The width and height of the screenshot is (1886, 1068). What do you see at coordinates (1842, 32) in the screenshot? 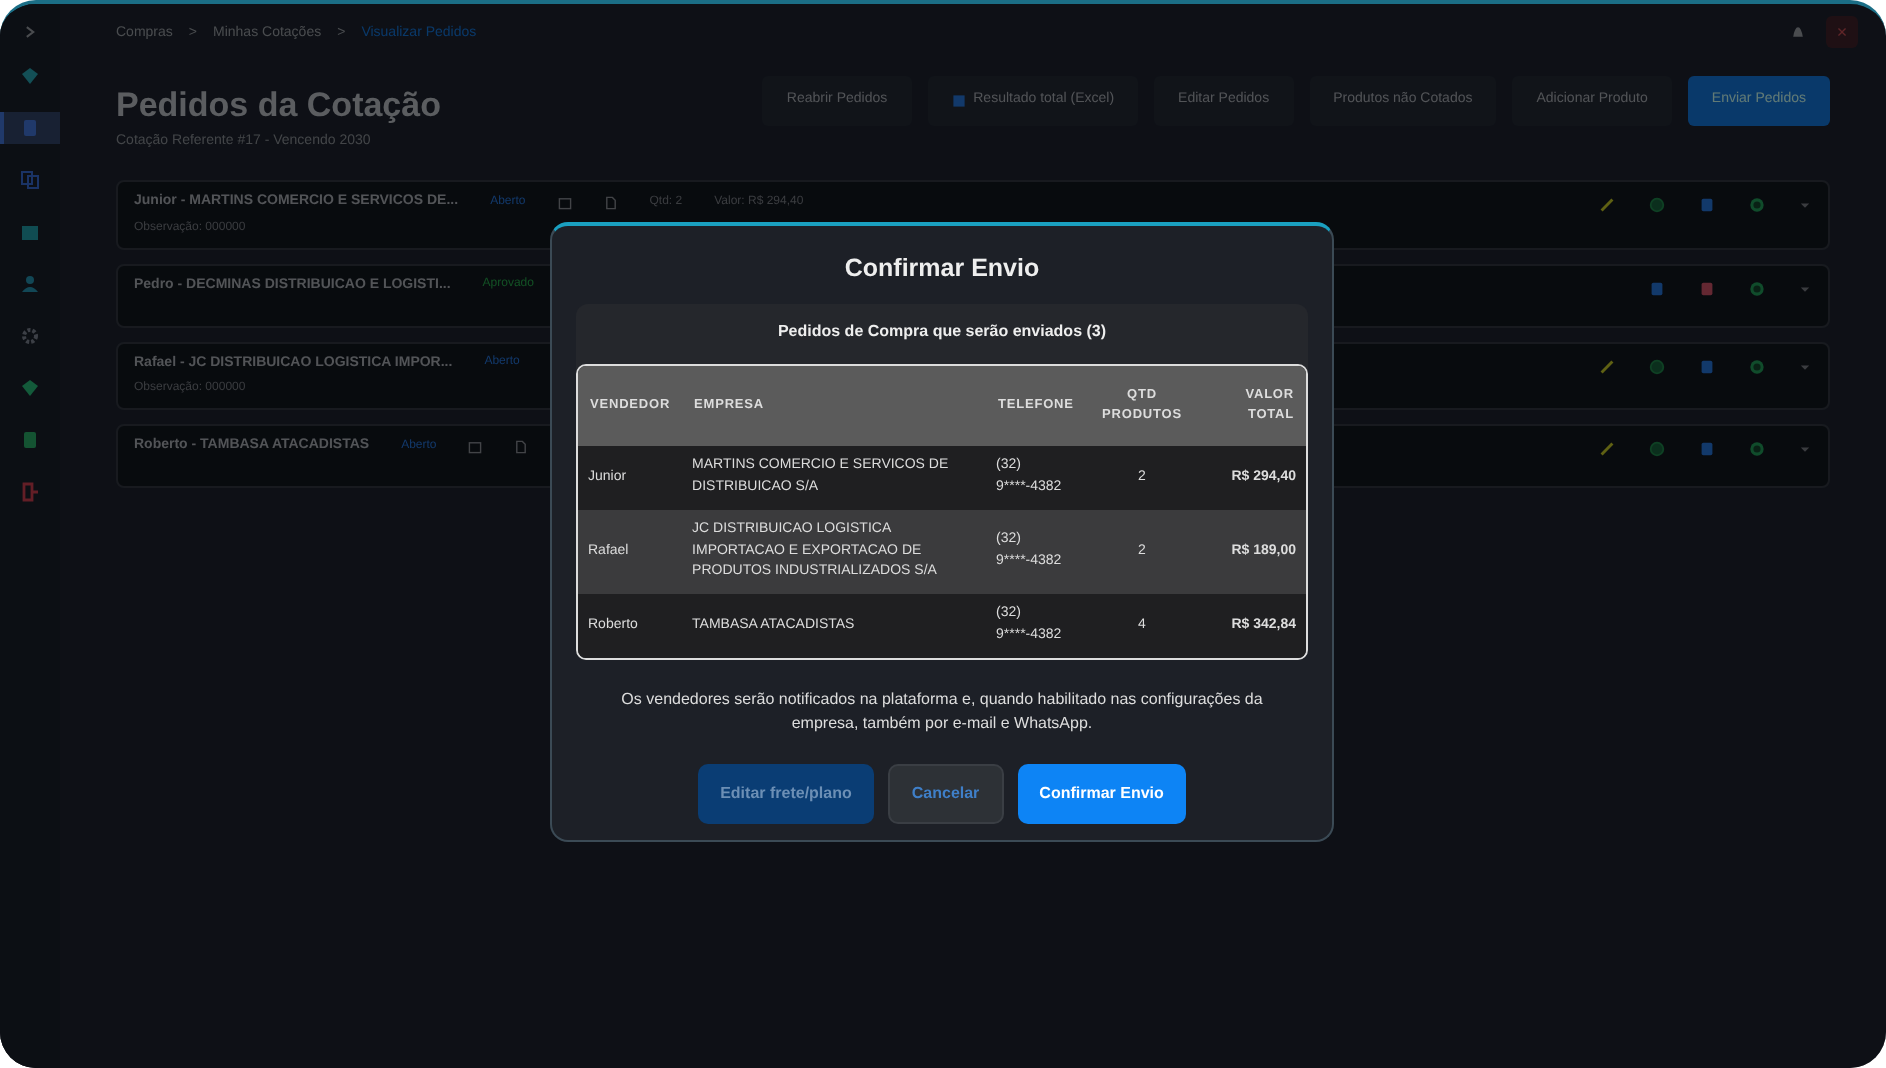
I see `close-button: ×` at bounding box center [1842, 32].